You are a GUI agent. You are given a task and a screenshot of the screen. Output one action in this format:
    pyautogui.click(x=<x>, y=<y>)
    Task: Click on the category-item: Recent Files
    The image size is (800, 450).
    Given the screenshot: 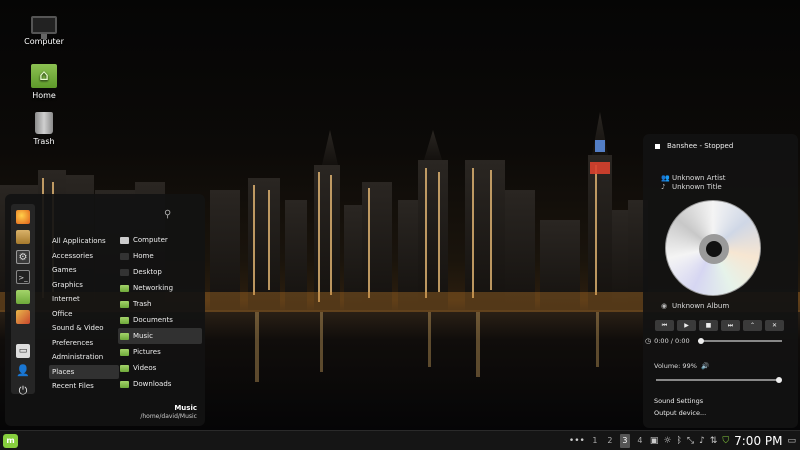 What is the action you would take?
    pyautogui.click(x=84, y=386)
    